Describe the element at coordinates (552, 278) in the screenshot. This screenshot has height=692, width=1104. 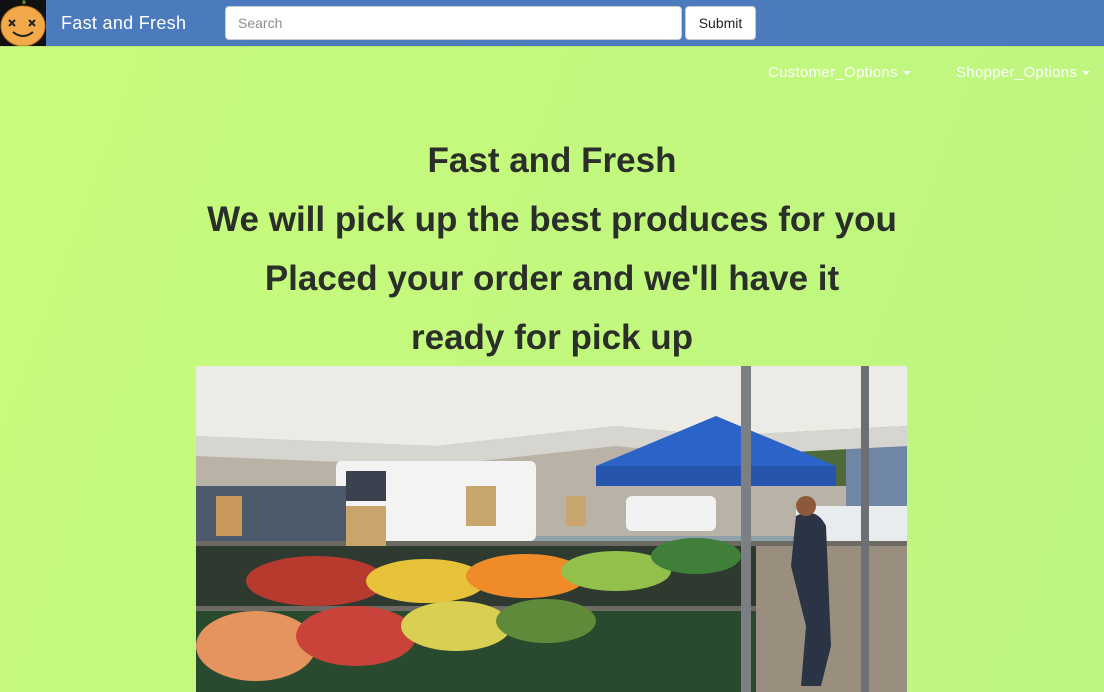
I see `hero-order-text: Placed your order and we'll have it` at that location.